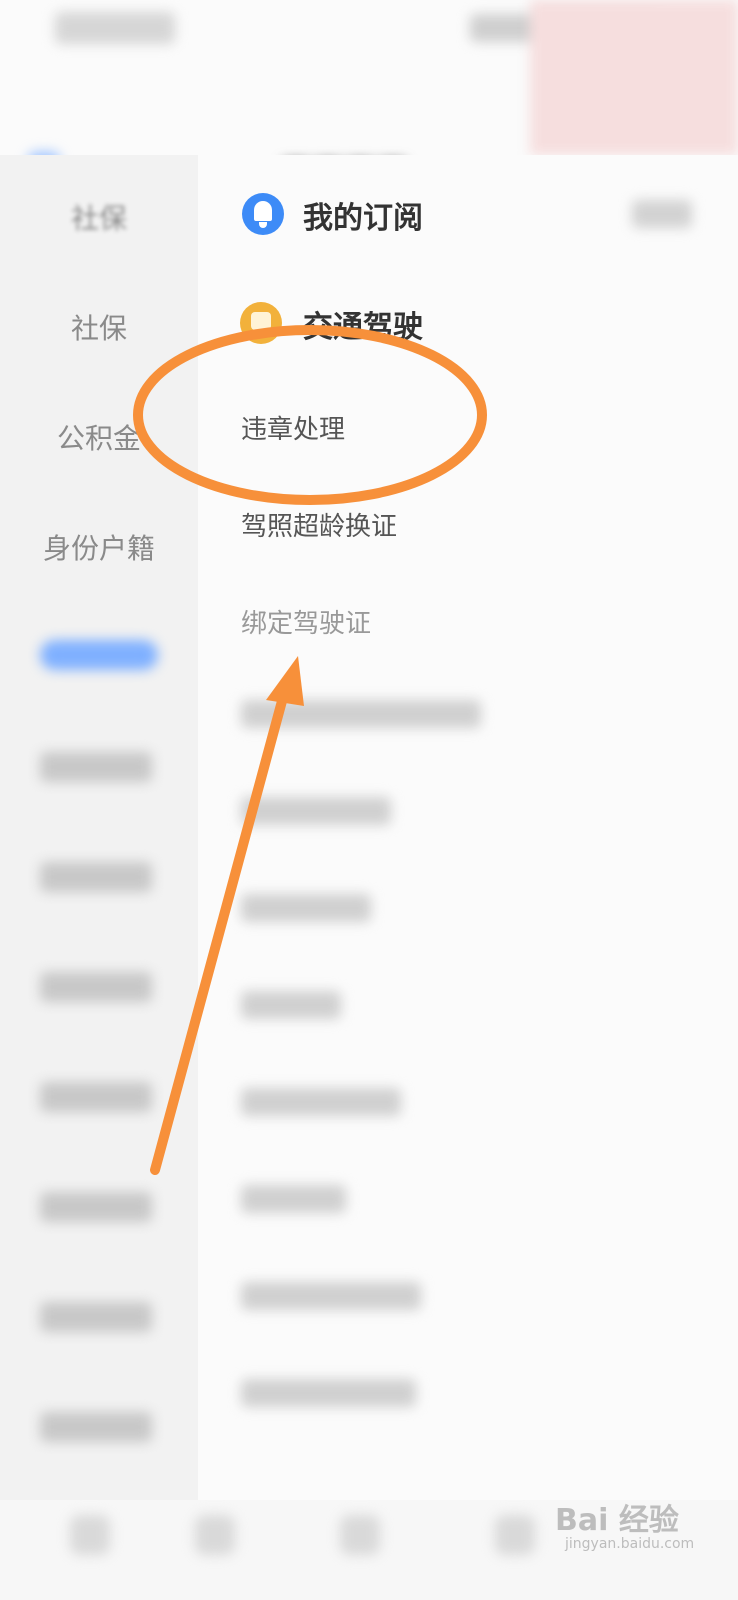 The image size is (738, 1600). What do you see at coordinates (319, 524) in the screenshot?
I see `service-license-renewal: 驾照超龄换证` at bounding box center [319, 524].